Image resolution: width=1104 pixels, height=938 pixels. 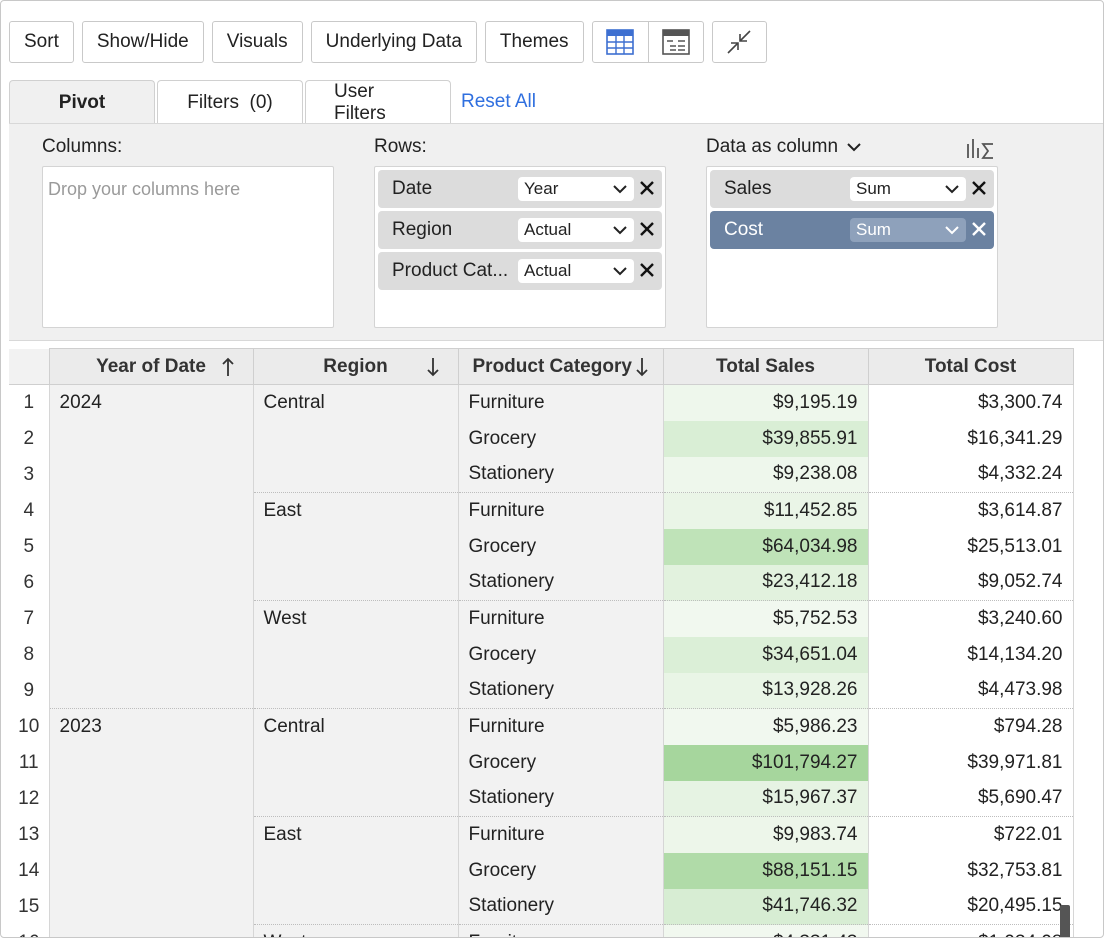 I want to click on tab-user-filters: User Filters, so click(x=378, y=102).